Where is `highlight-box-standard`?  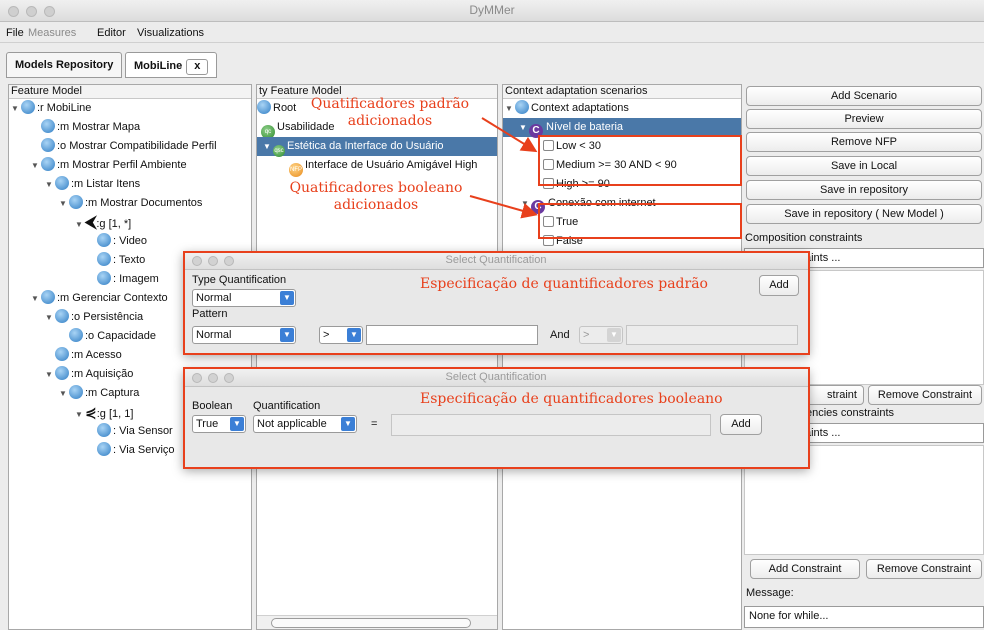 highlight-box-standard is located at coordinates (640, 160).